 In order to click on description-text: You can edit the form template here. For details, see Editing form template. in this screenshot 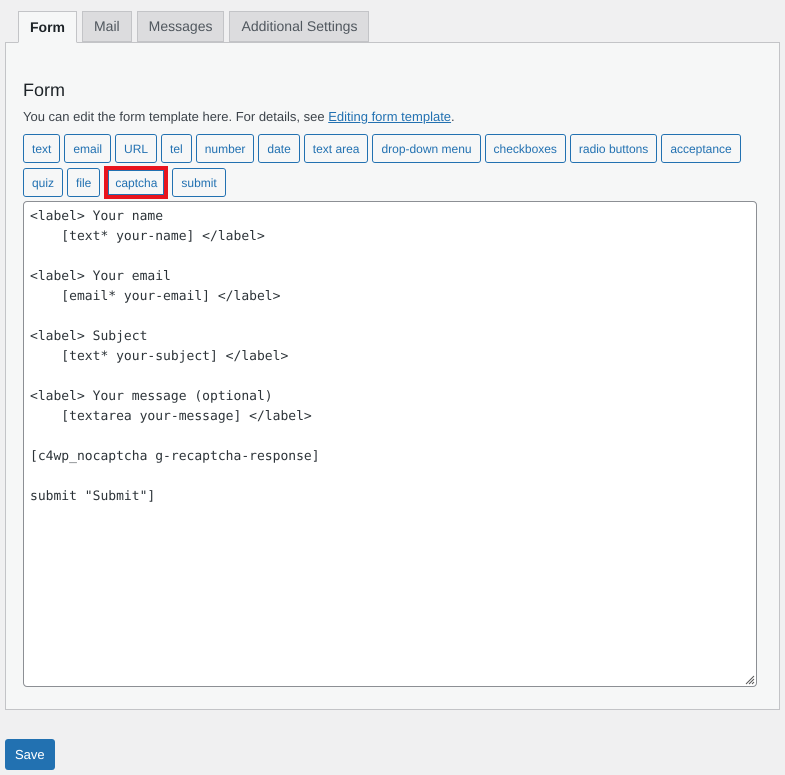, I will do `click(239, 117)`.